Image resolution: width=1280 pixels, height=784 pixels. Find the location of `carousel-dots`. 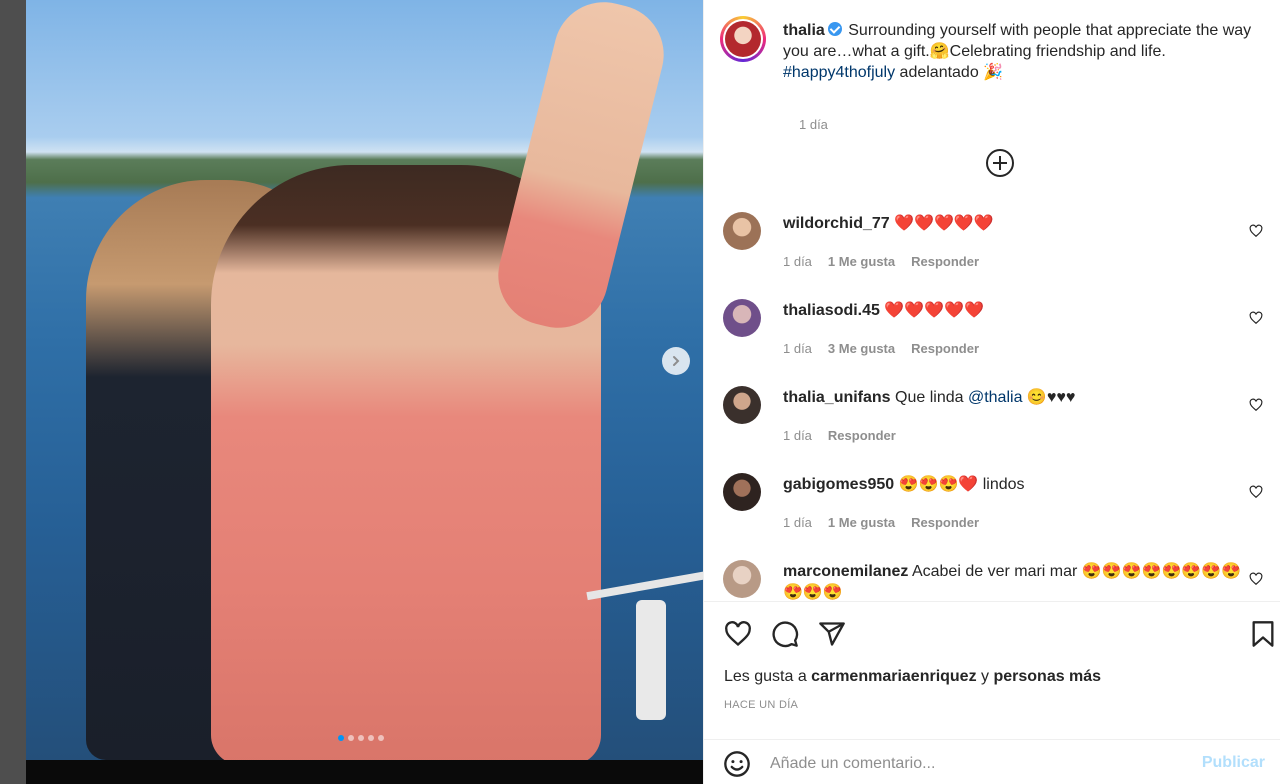

carousel-dots is located at coordinates (361, 738).